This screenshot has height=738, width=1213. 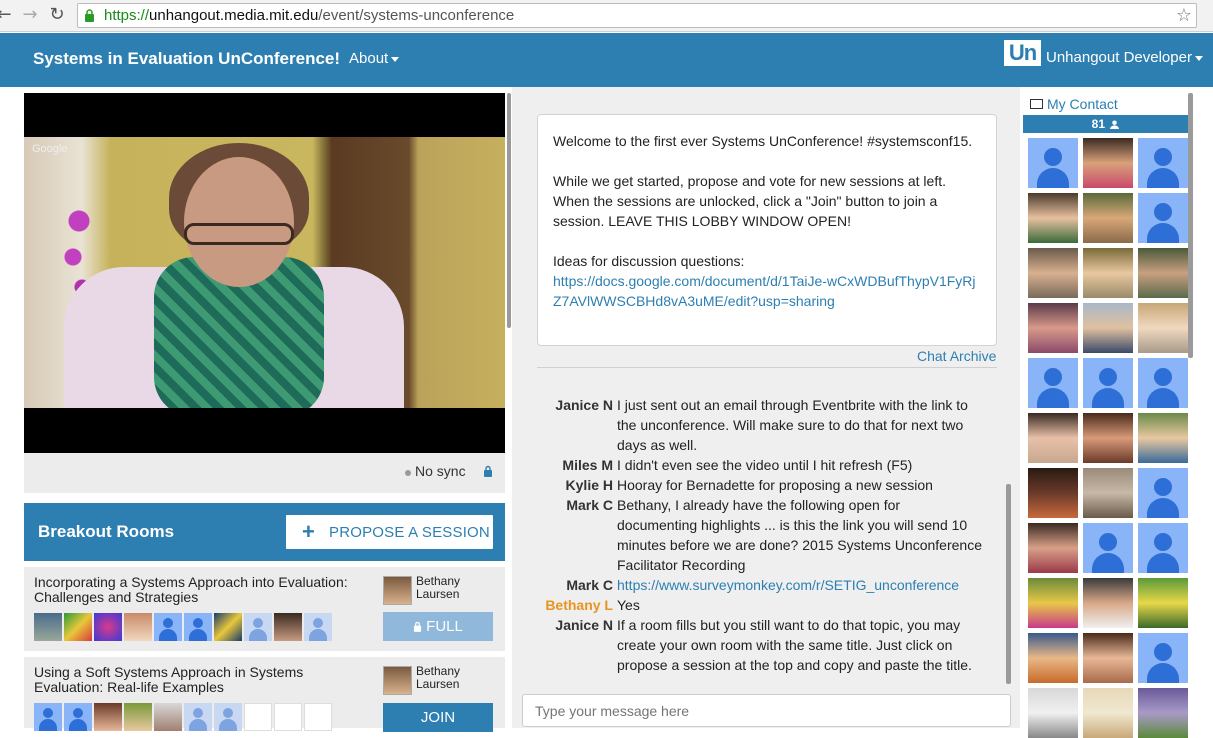 What do you see at coordinates (50, 149) in the screenshot?
I see `google-watermark: Google` at bounding box center [50, 149].